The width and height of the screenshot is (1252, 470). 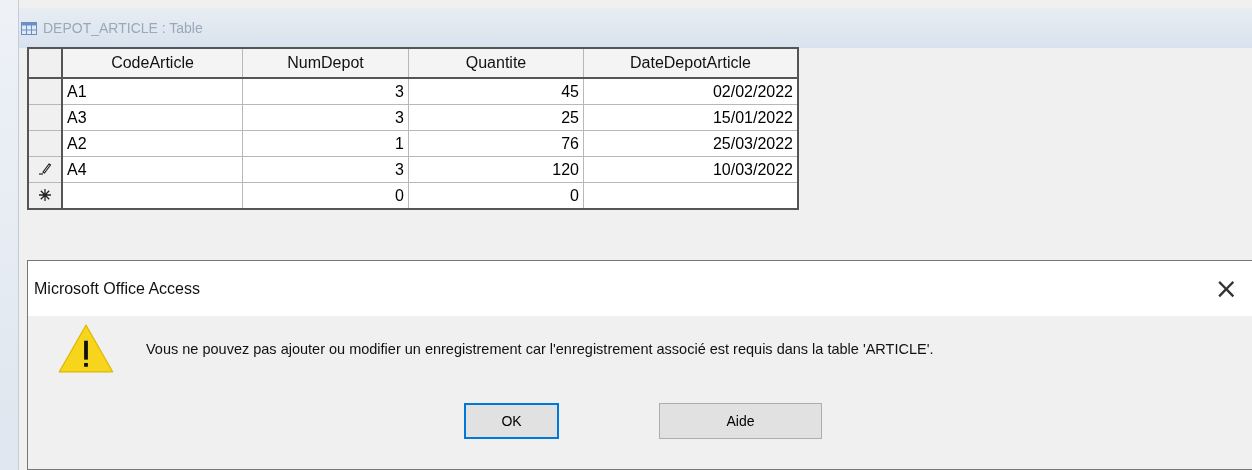 What do you see at coordinates (690, 63) in the screenshot?
I see `column-header: DateDepotArticle` at bounding box center [690, 63].